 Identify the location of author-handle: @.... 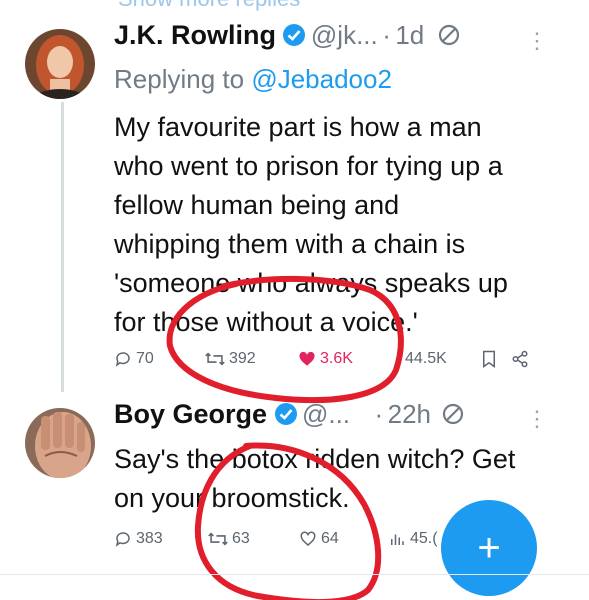
(326, 414).